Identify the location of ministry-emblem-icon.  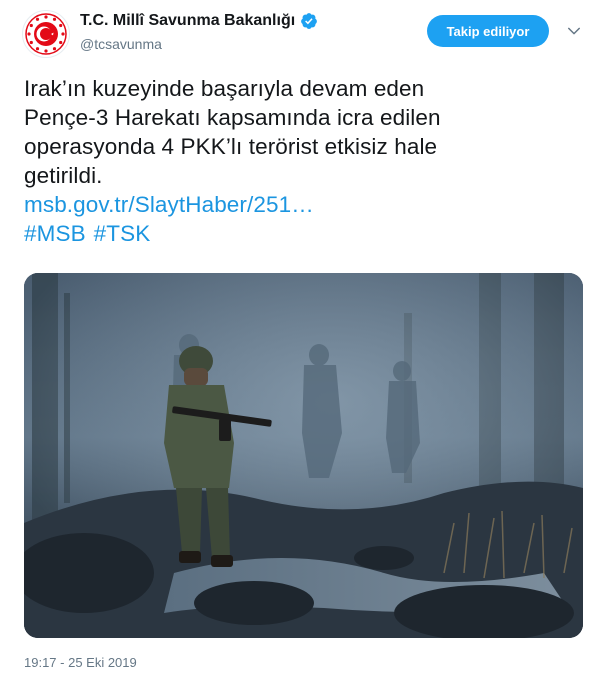
(46, 34).